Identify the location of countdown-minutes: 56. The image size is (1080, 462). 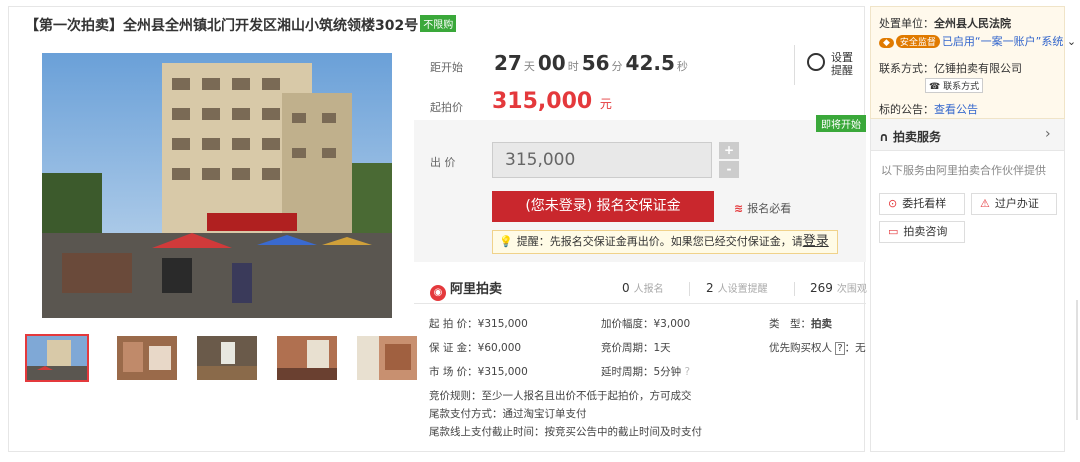
(595, 63).